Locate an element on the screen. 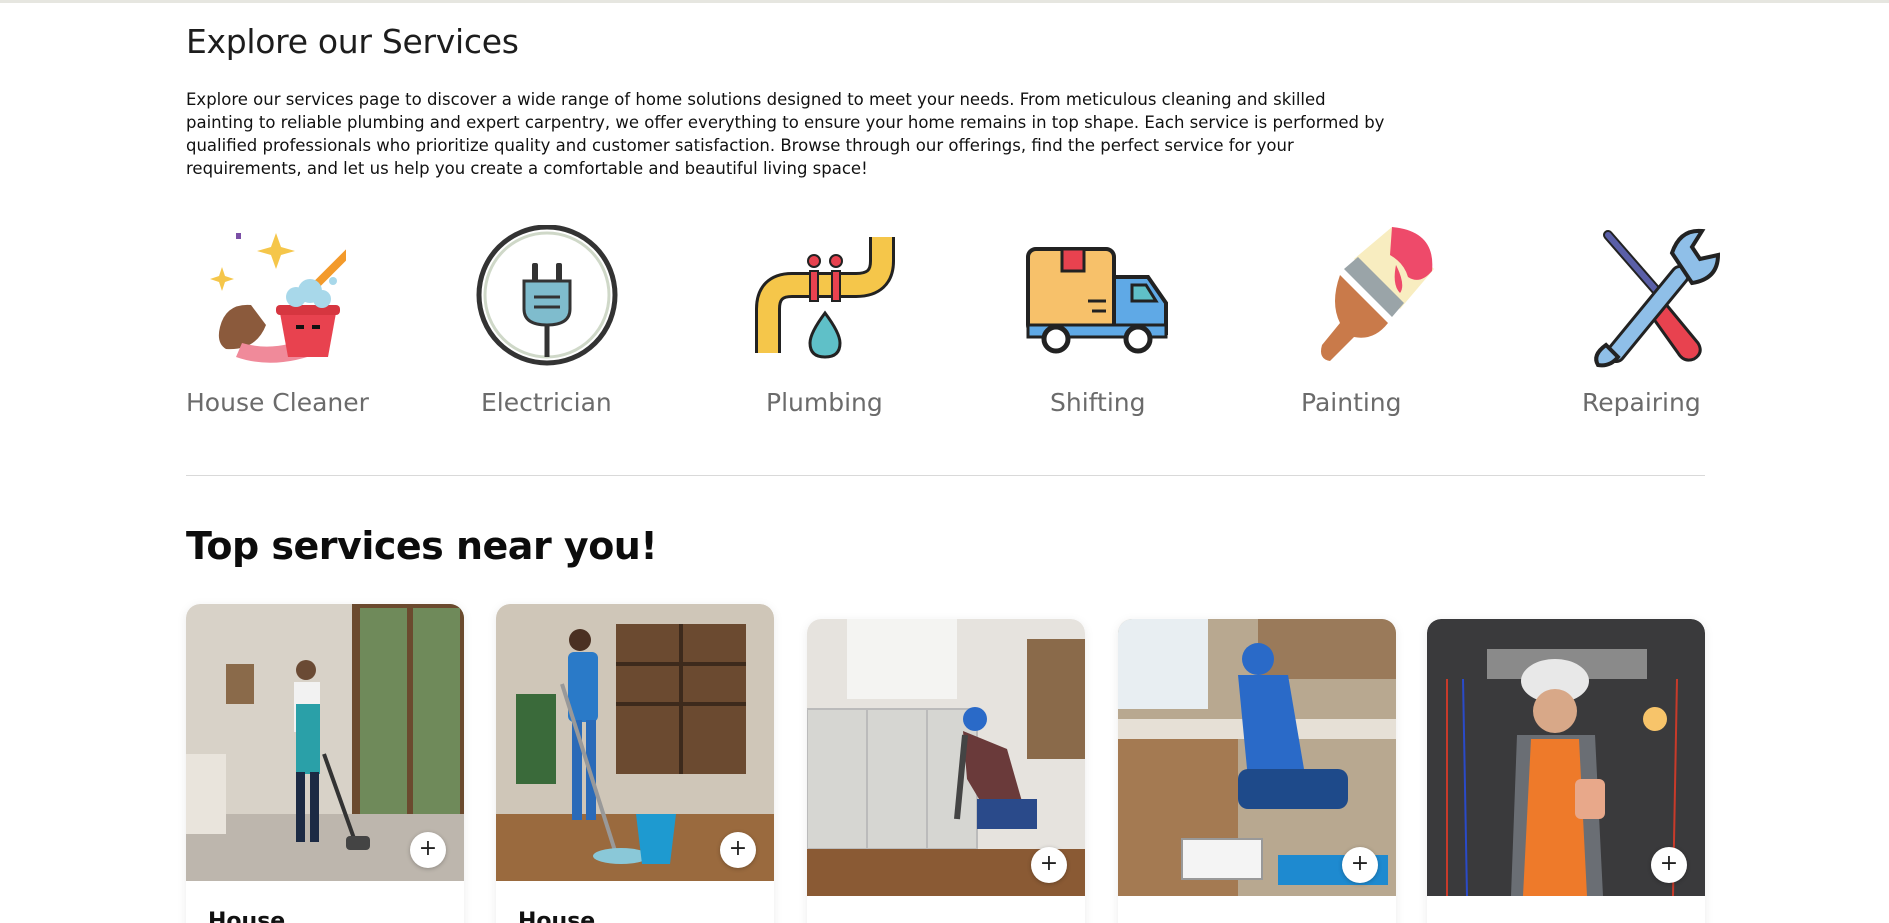 The image size is (1889, 923). category-label: Repairing is located at coordinates (1641, 402).